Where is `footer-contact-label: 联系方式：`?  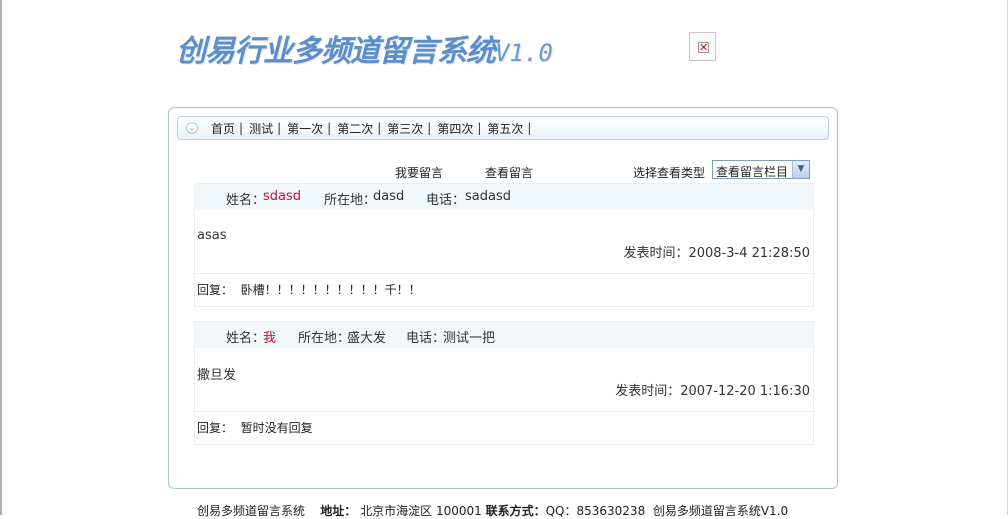 footer-contact-label: 联系方式： is located at coordinates (515, 511).